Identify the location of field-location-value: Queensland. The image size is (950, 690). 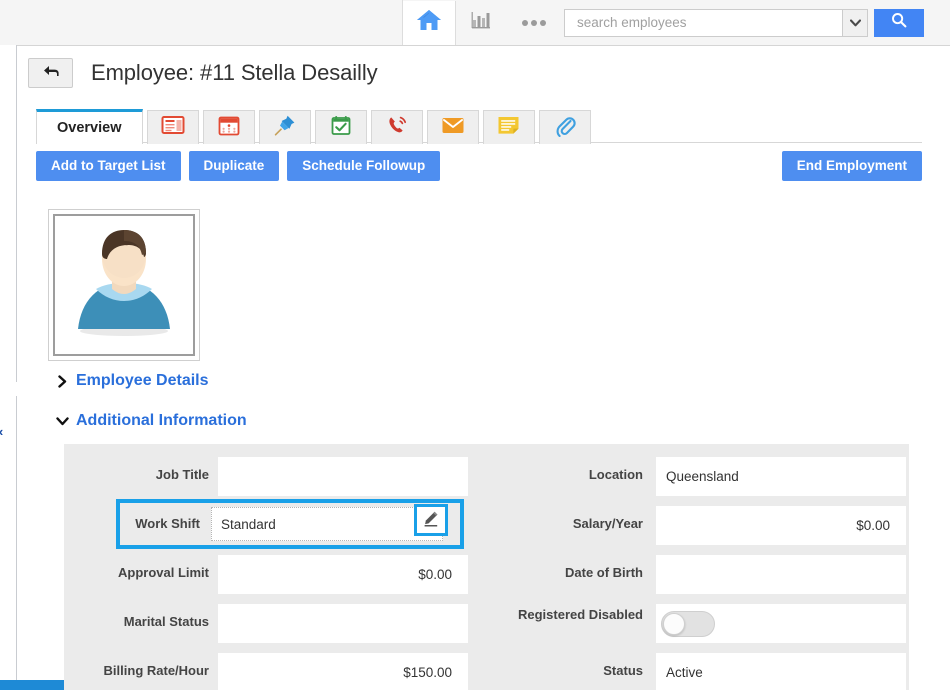
(781, 476).